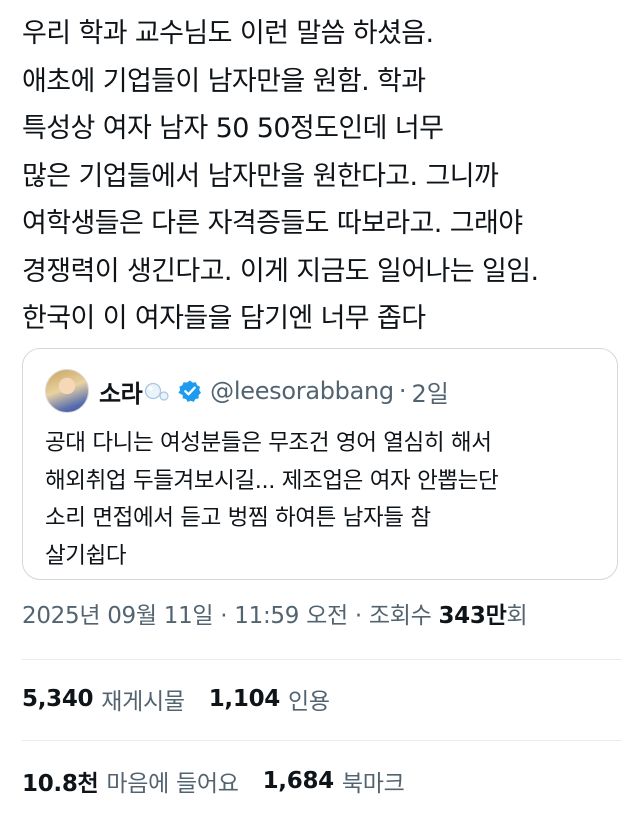 The image size is (640, 821). What do you see at coordinates (157, 391) in the screenshot?
I see `bubbles-icon` at bounding box center [157, 391].